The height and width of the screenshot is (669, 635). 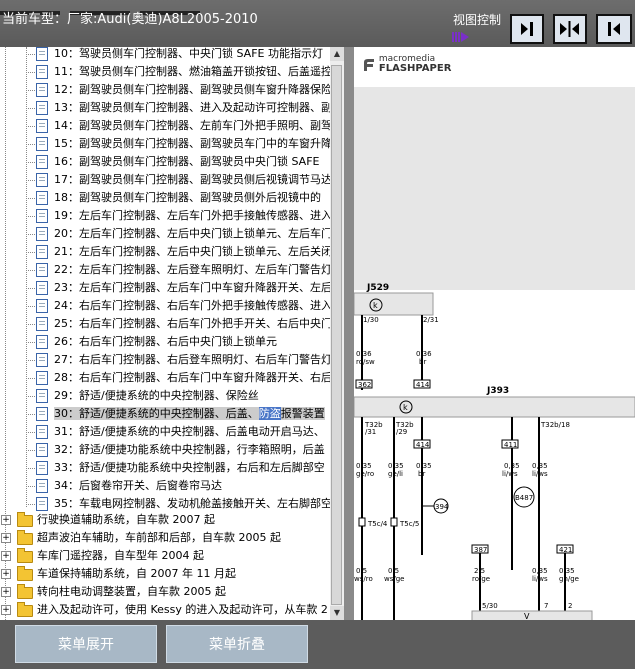 What do you see at coordinates (570, 29) in the screenshot?
I see `split-view-button` at bounding box center [570, 29].